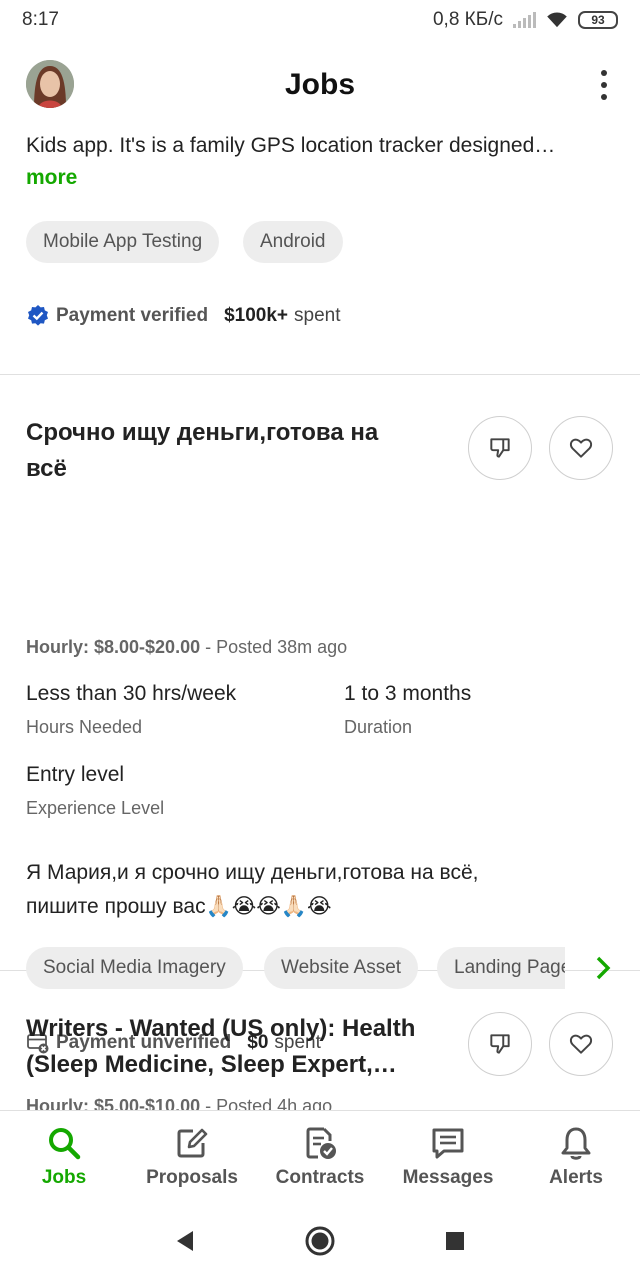 The height and width of the screenshot is (1280, 640). I want to click on job-meta-row: Hourly: $8.00-$20.00 - Posted 38m ago, so click(186, 647).